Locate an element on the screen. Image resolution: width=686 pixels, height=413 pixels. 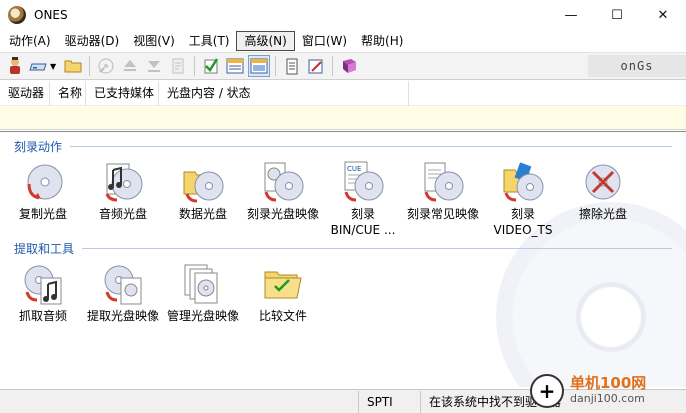
drive-icon is located at coordinates (38, 67).